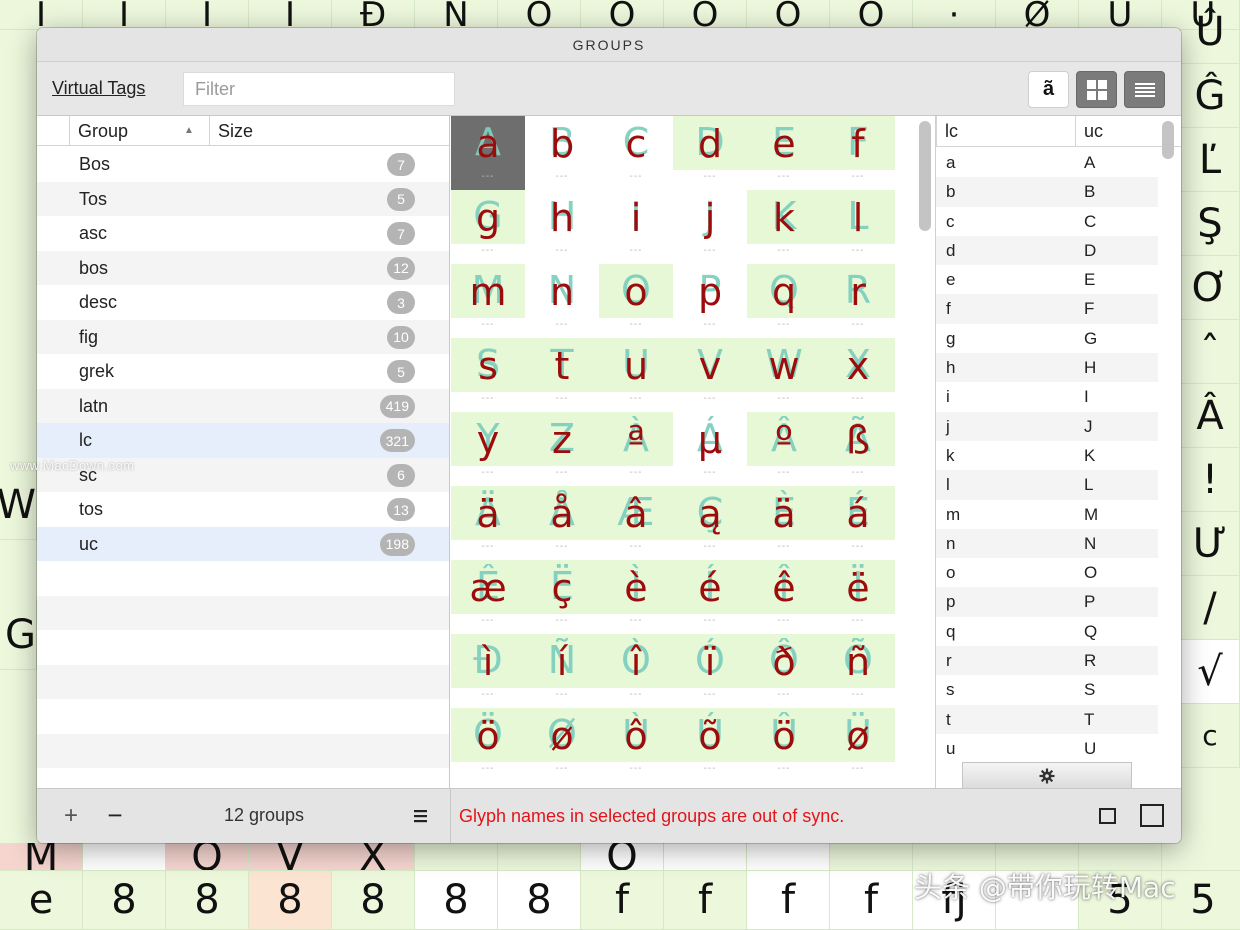  Describe the element at coordinates (243, 302) in the screenshot. I see `group-row: desc 3` at that location.